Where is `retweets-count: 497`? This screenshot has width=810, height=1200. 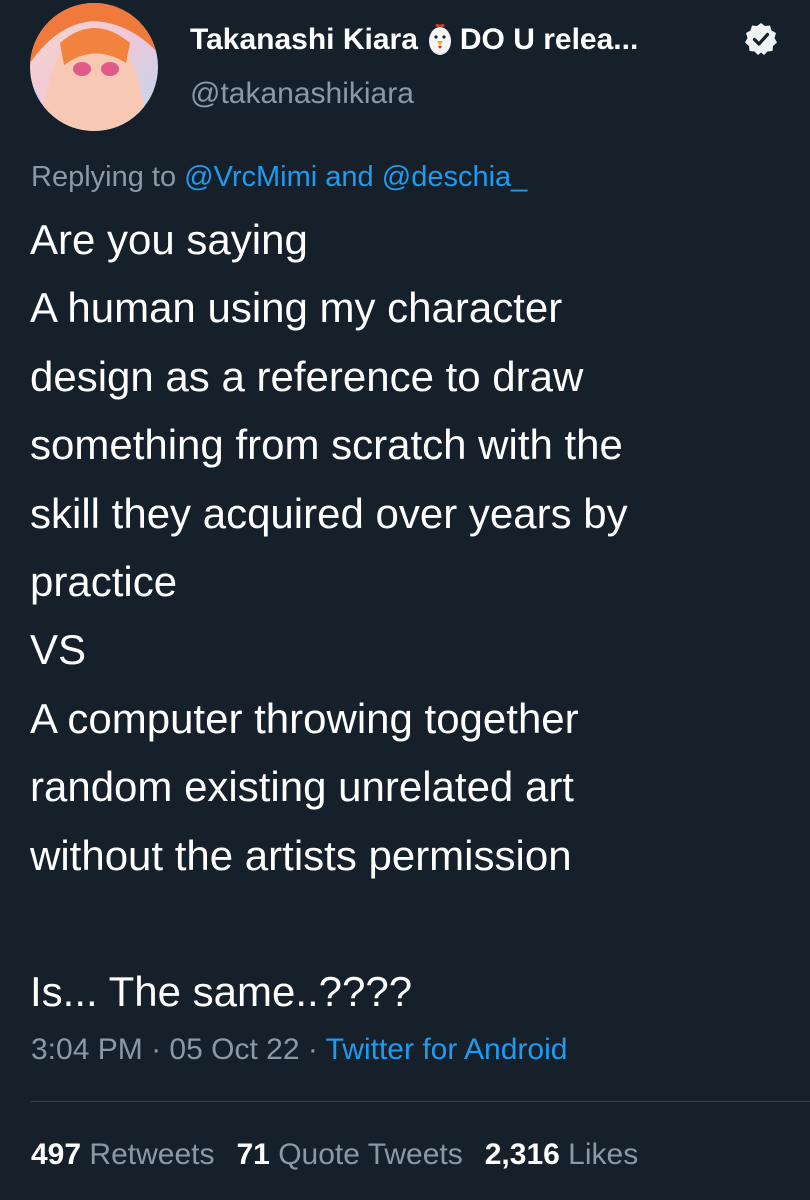
retweets-count: 497 is located at coordinates (56, 1154).